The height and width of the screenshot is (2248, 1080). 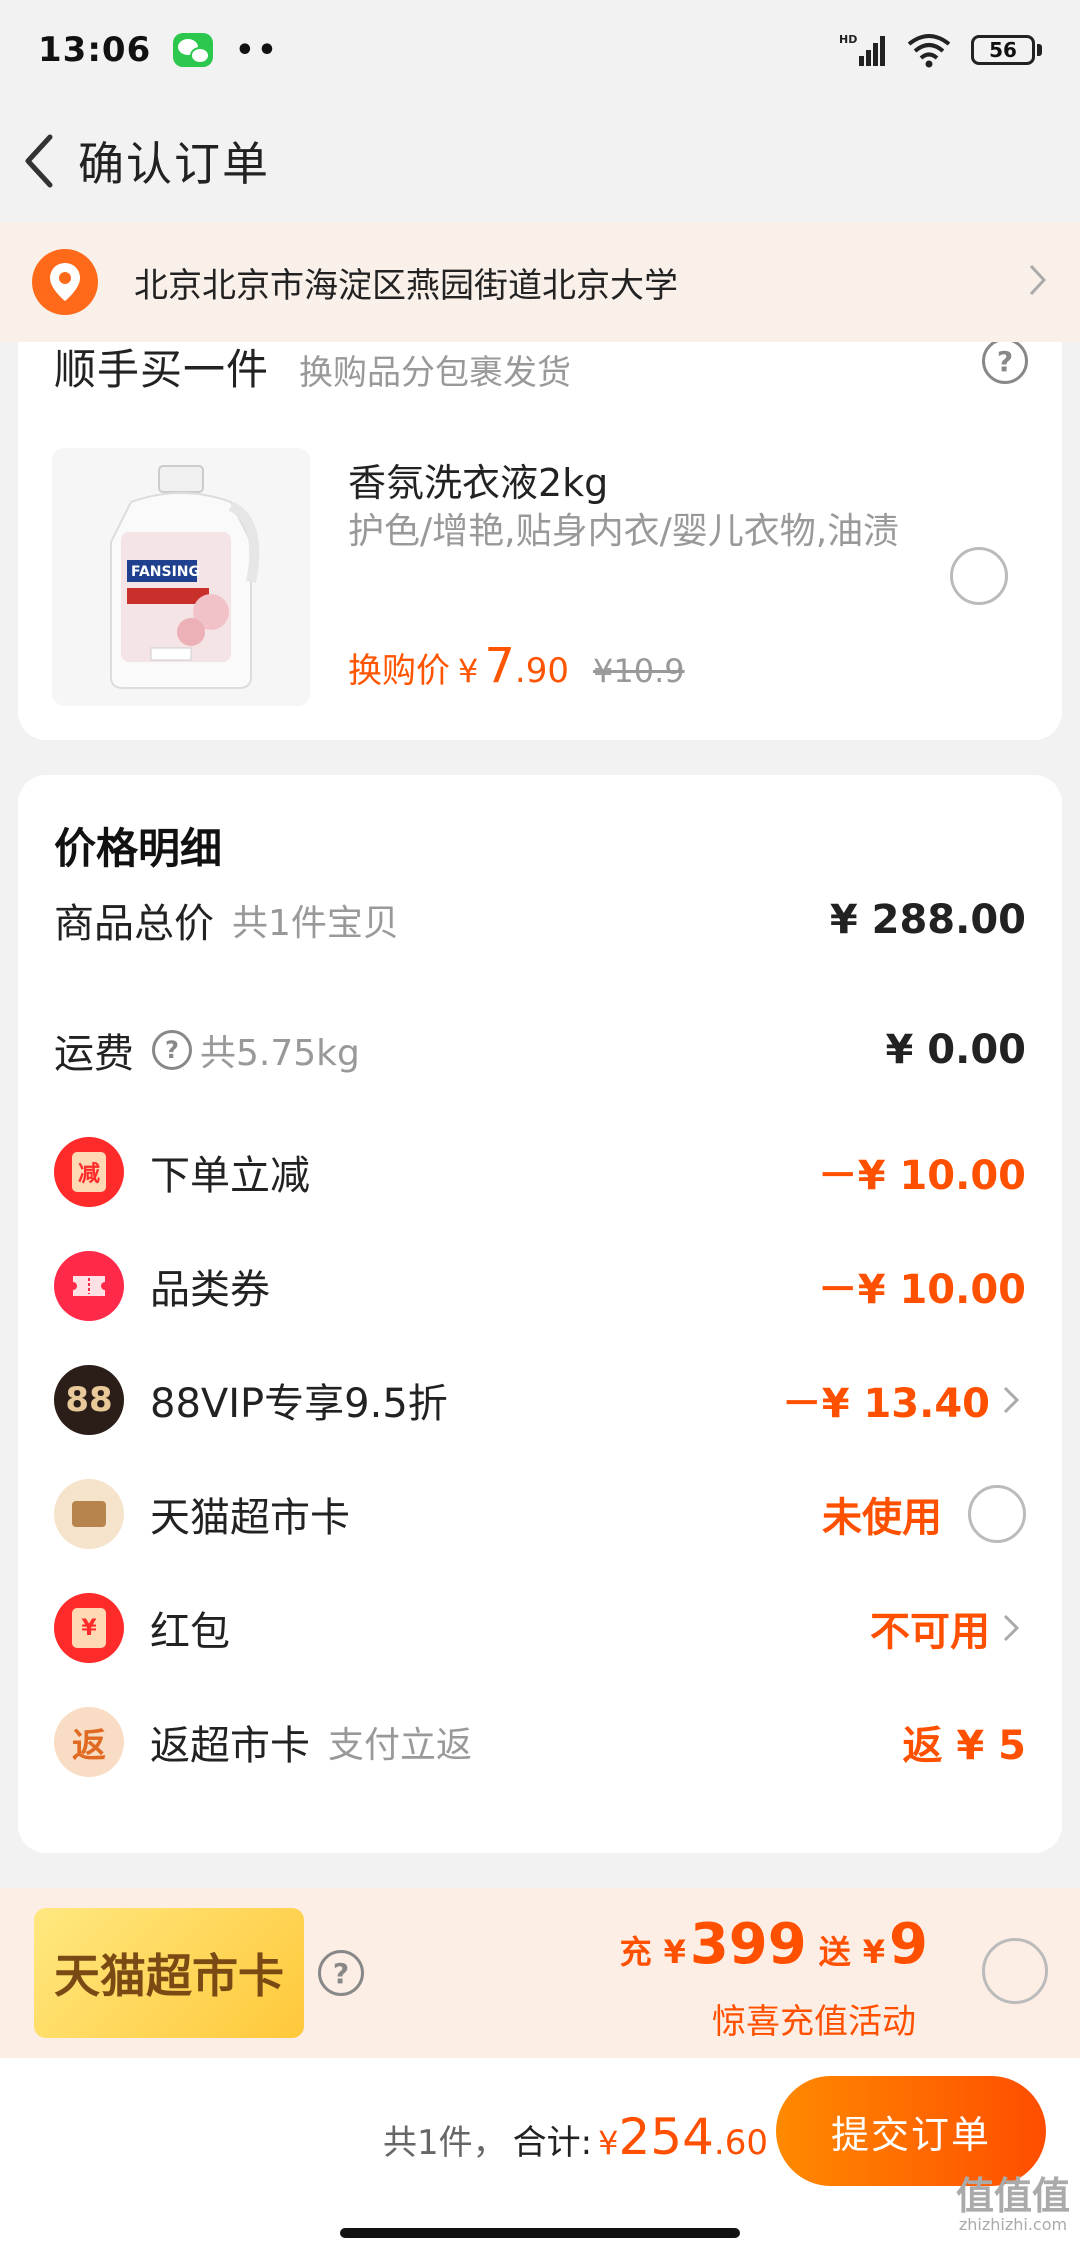 I want to click on network-label: HD, so click(x=848, y=39).